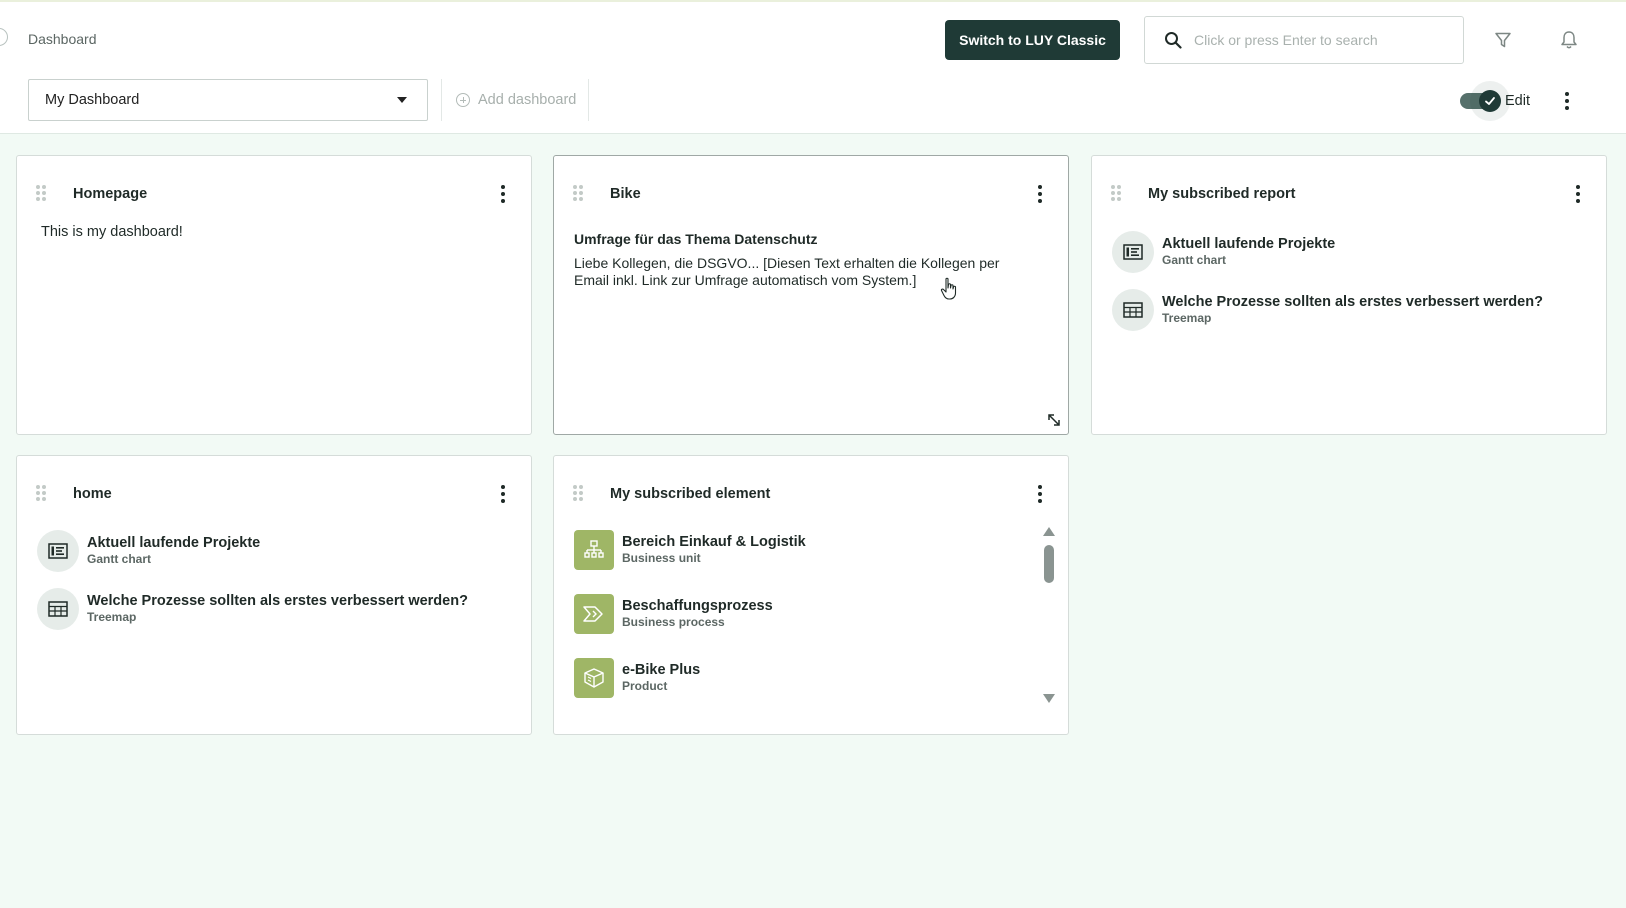  What do you see at coordinates (92, 494) in the screenshot?
I see `widget-title: home` at bounding box center [92, 494].